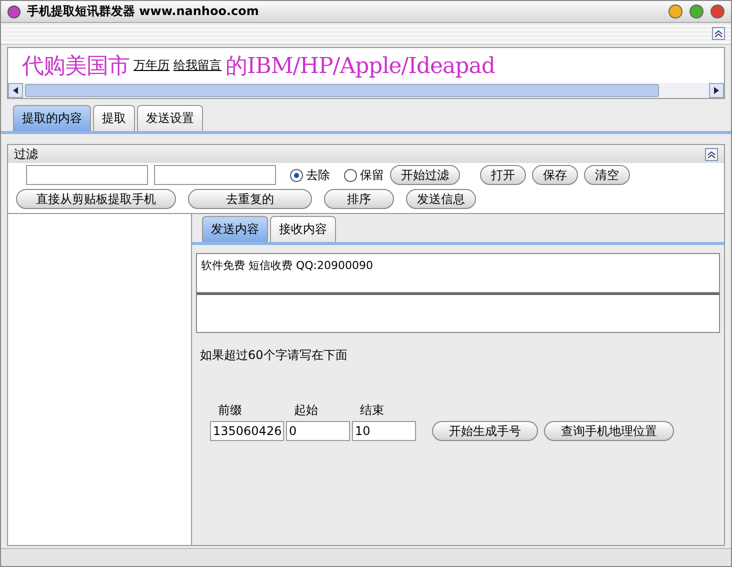  I want to click on generate-button: 查询手机地理位置, so click(609, 431).